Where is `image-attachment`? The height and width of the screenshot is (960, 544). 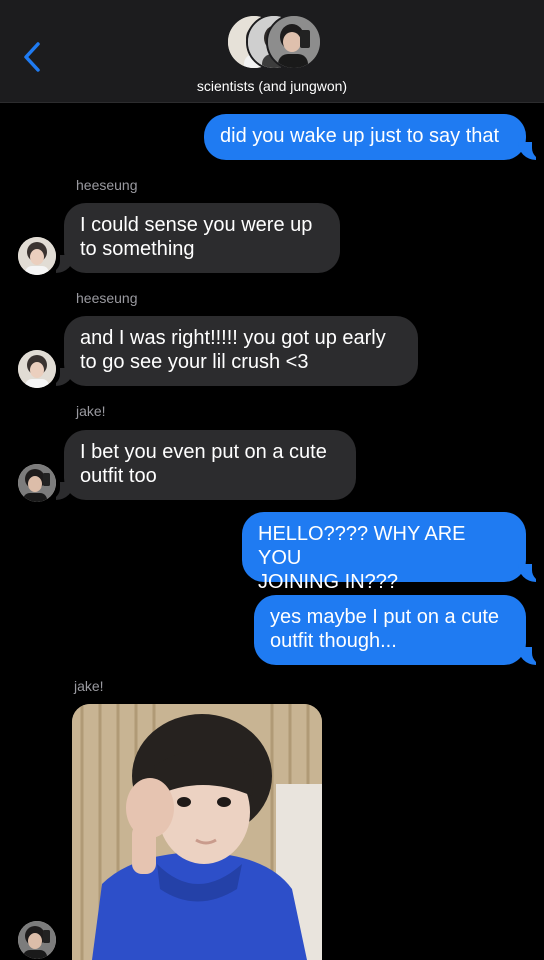 image-attachment is located at coordinates (197, 832).